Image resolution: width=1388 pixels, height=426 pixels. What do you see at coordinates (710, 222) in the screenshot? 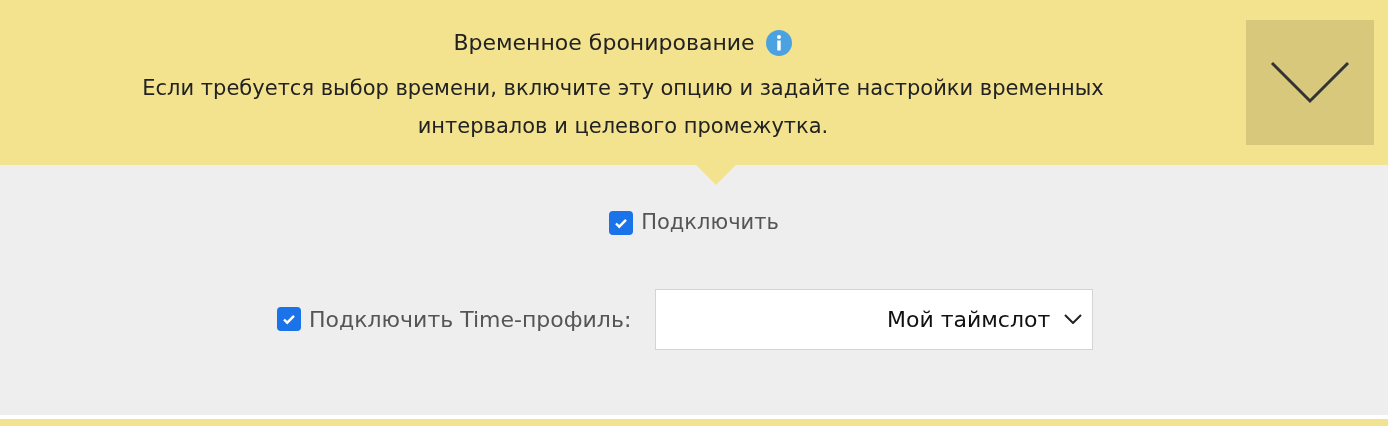
I see `checkbox-label: Подключить` at bounding box center [710, 222].